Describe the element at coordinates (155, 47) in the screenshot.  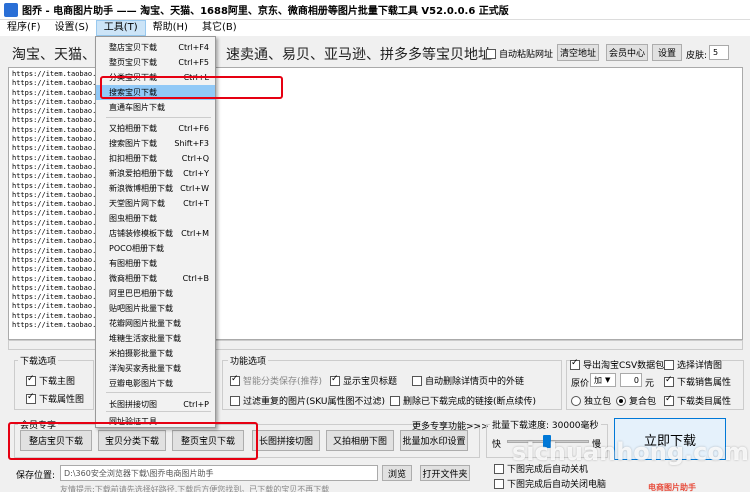
I see `tools-menu-item: 整店宝贝下载 Ctrl+F4` at that location.